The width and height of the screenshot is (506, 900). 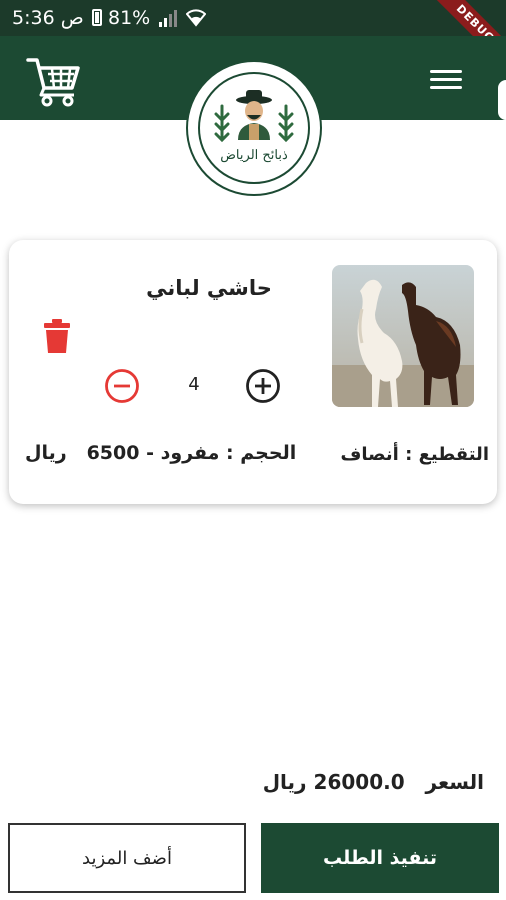 I want to click on cart-icon, so click(x=54, y=81).